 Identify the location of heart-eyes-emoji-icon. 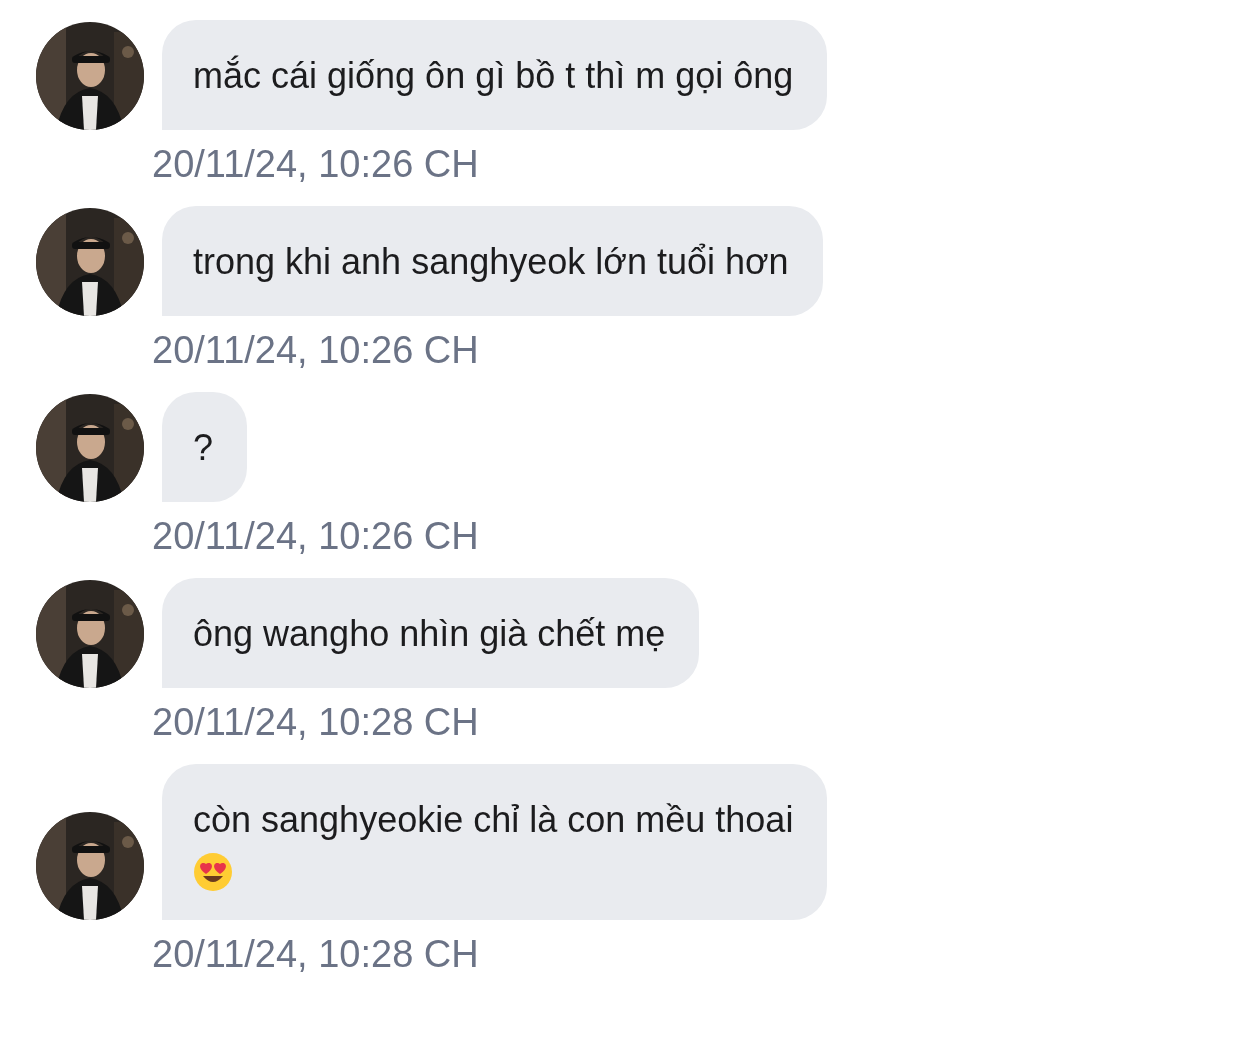
(213, 872).